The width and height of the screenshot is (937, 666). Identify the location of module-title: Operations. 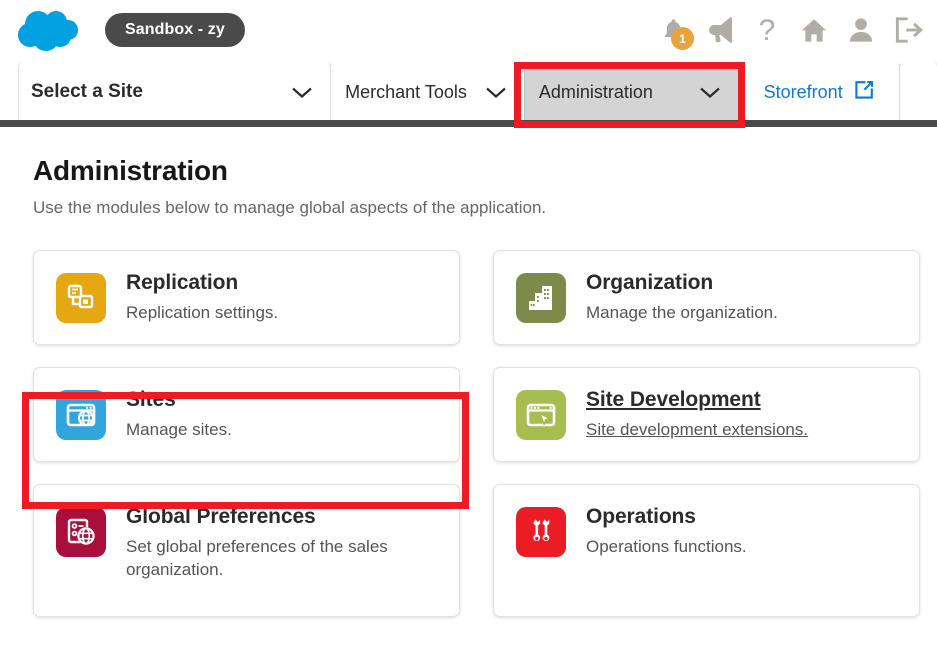
(641, 516).